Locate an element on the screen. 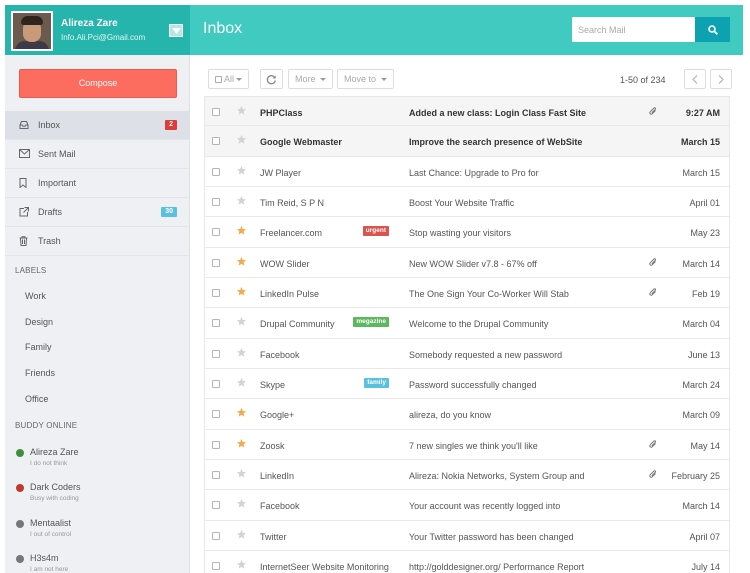 Image resolution: width=750 pixels, height=573 pixels. move-to-dropdown: Move to is located at coordinates (365, 79).